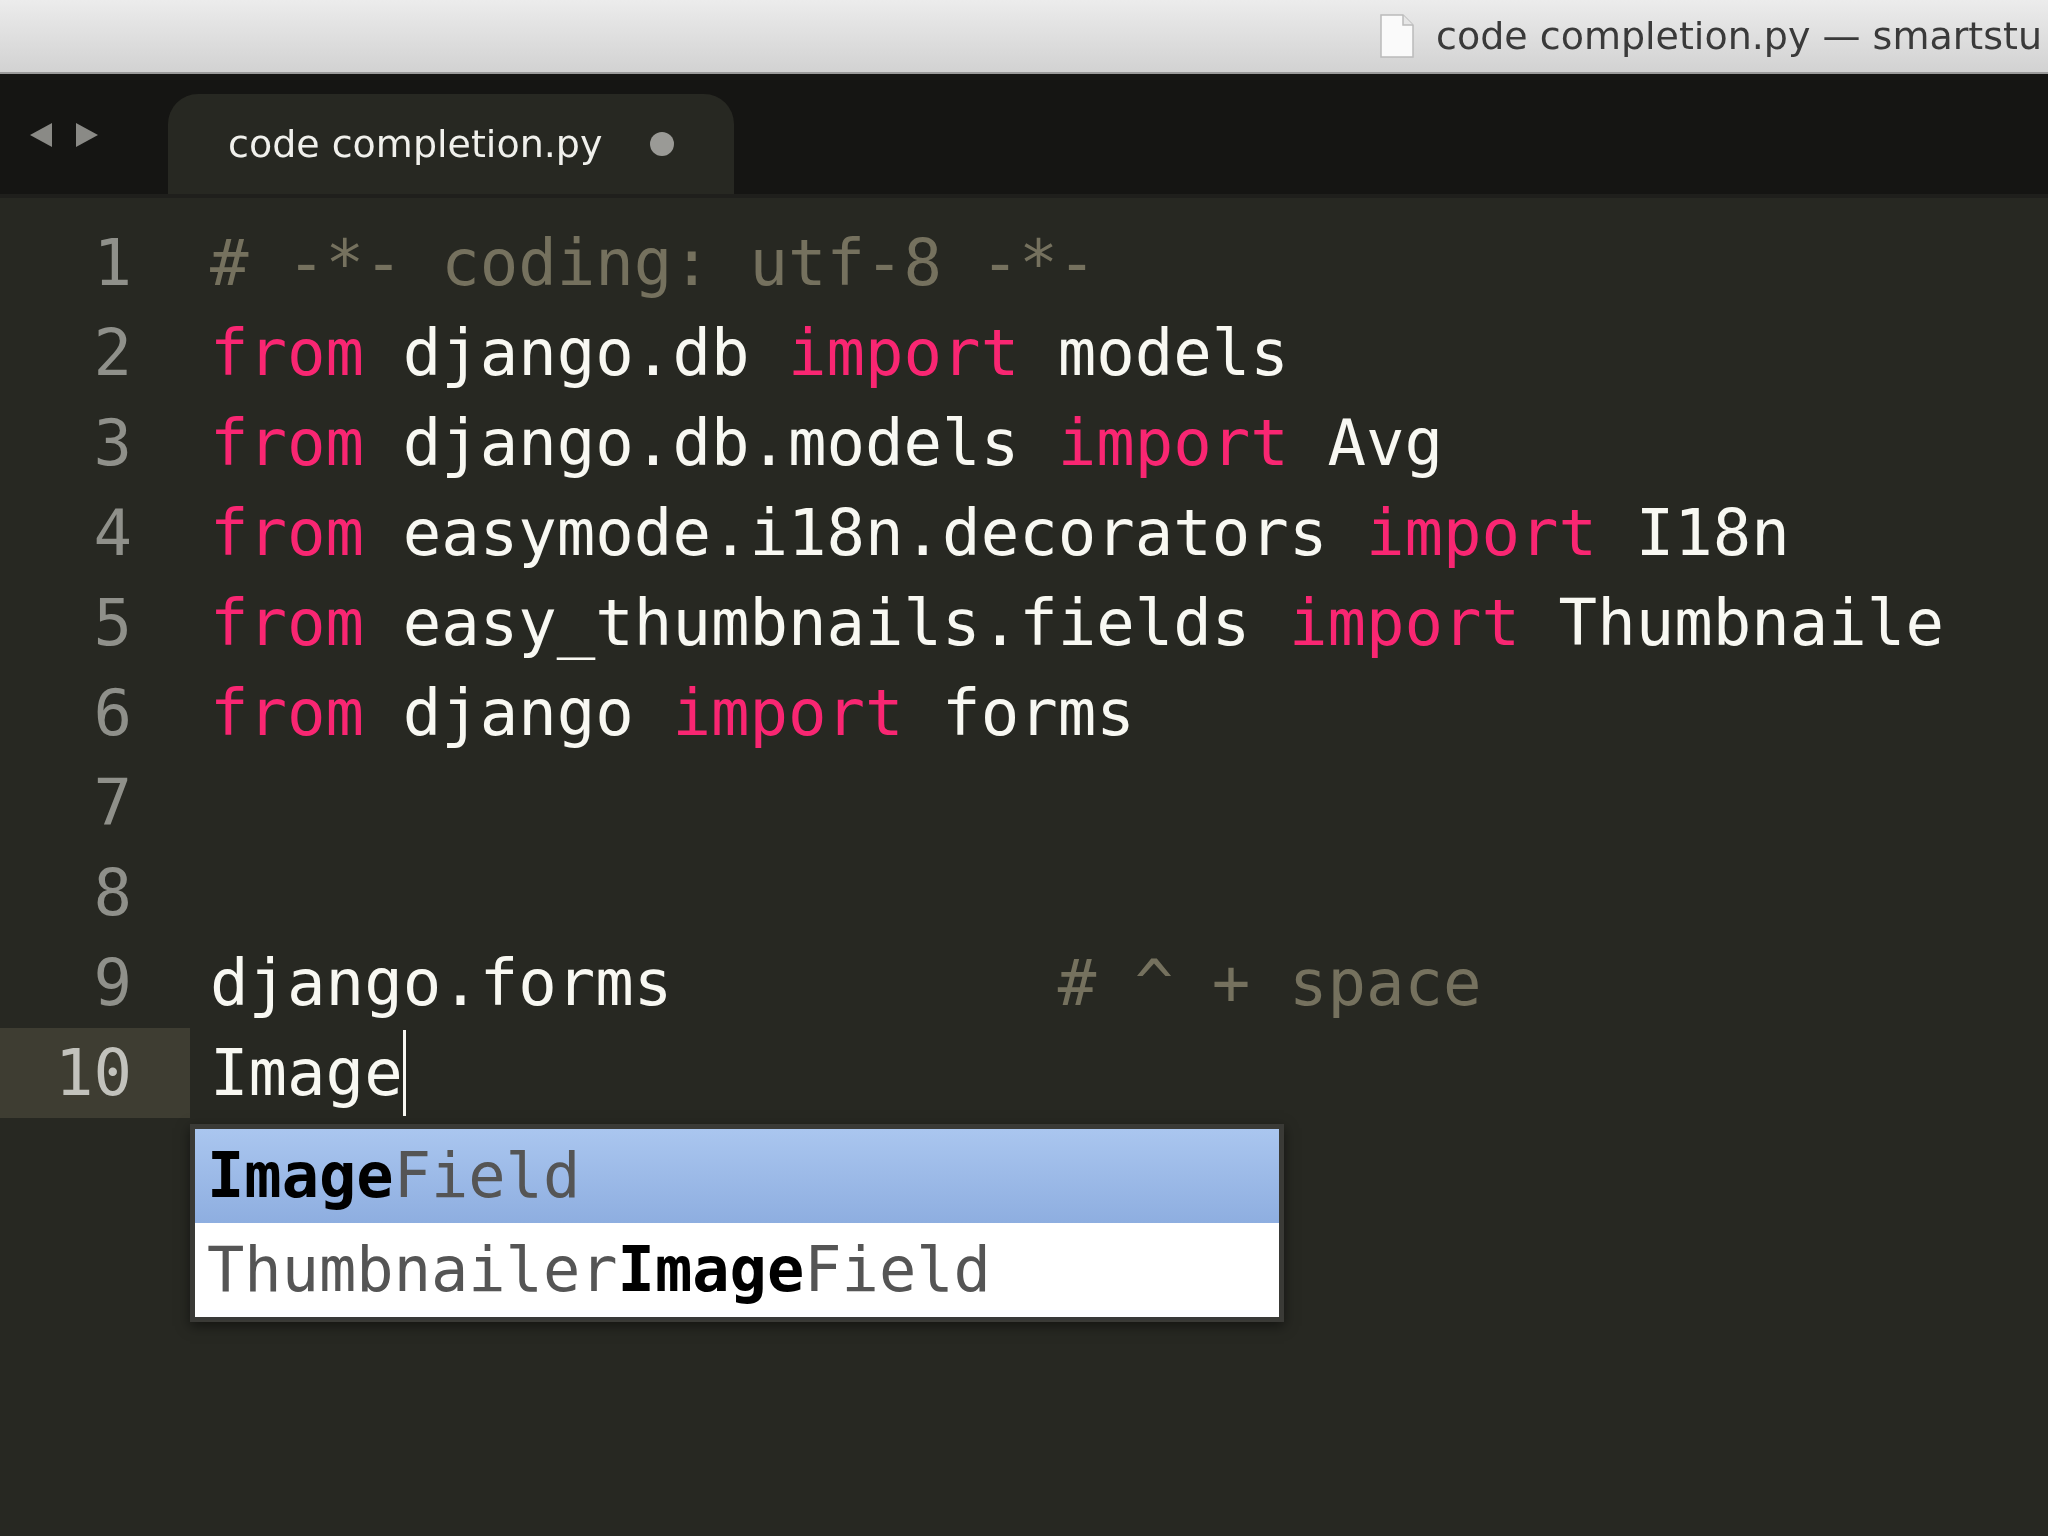  What do you see at coordinates (112, 443) in the screenshot?
I see `line-number: 3` at bounding box center [112, 443].